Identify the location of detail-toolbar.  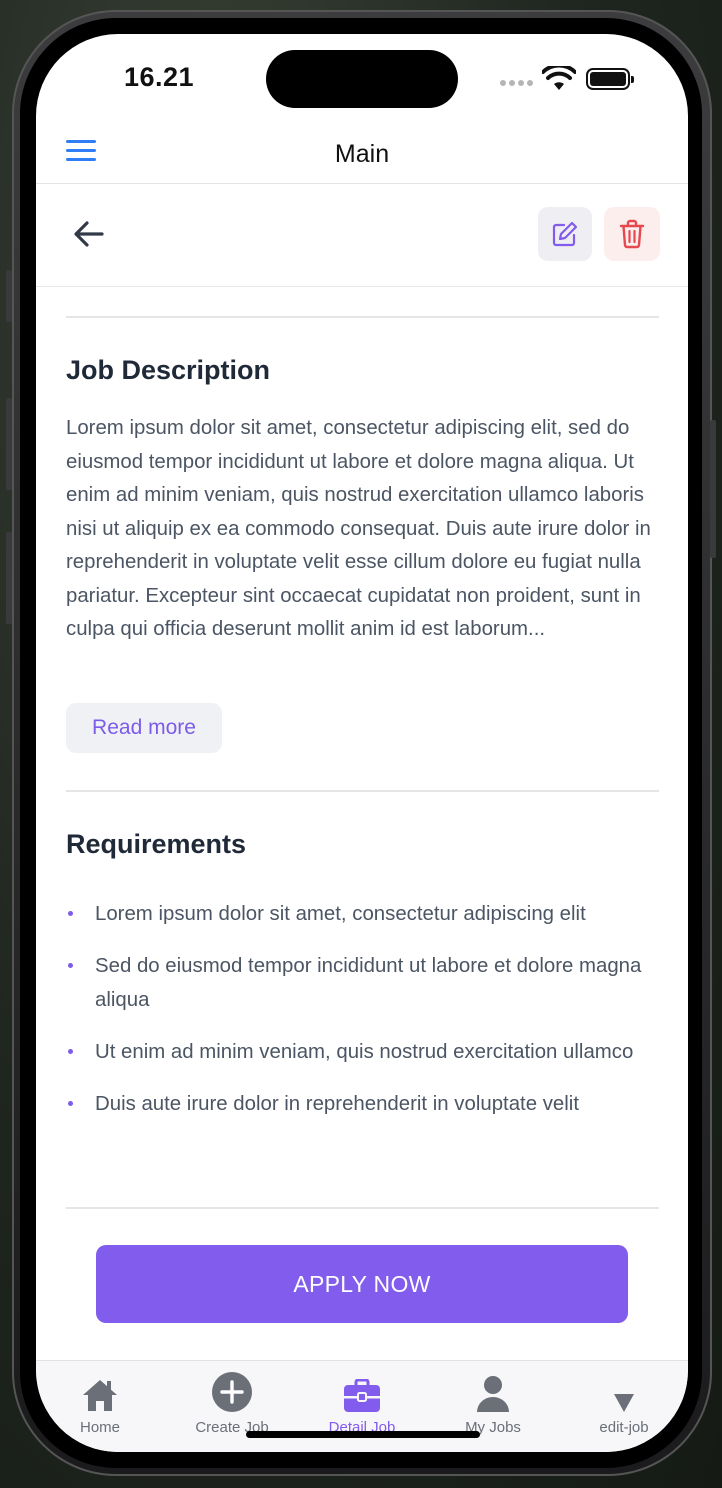
(362, 236).